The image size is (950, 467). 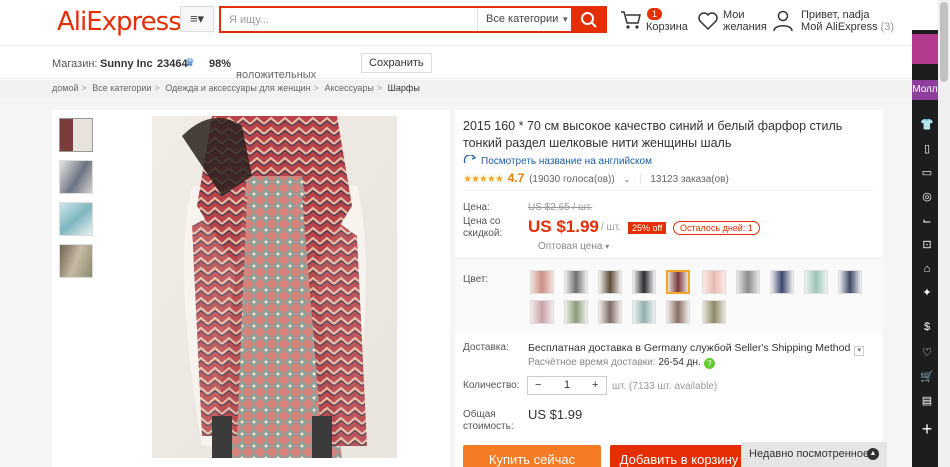 I want to click on quantity-value: 1, so click(x=567, y=385).